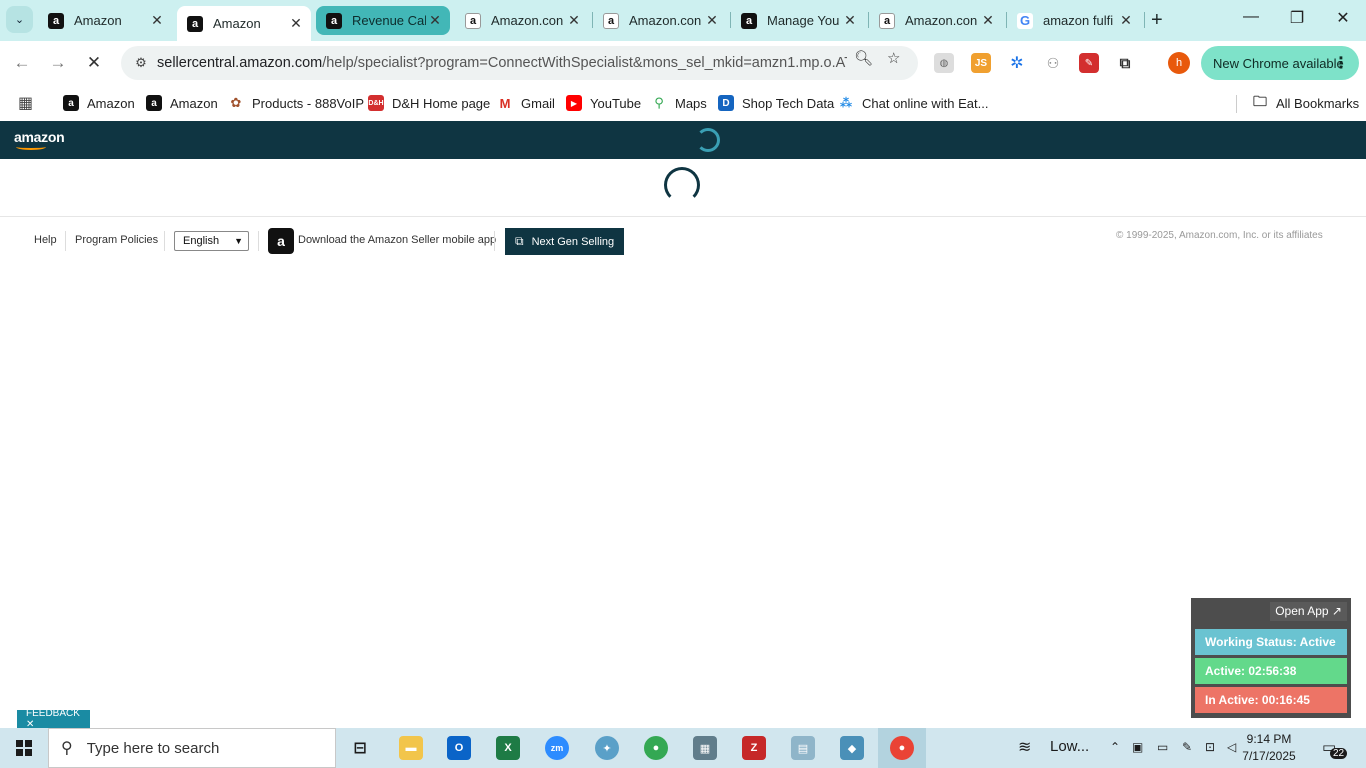 The width and height of the screenshot is (1366, 768). What do you see at coordinates (1251, 17) in the screenshot?
I see `minimize-icon: —` at bounding box center [1251, 17].